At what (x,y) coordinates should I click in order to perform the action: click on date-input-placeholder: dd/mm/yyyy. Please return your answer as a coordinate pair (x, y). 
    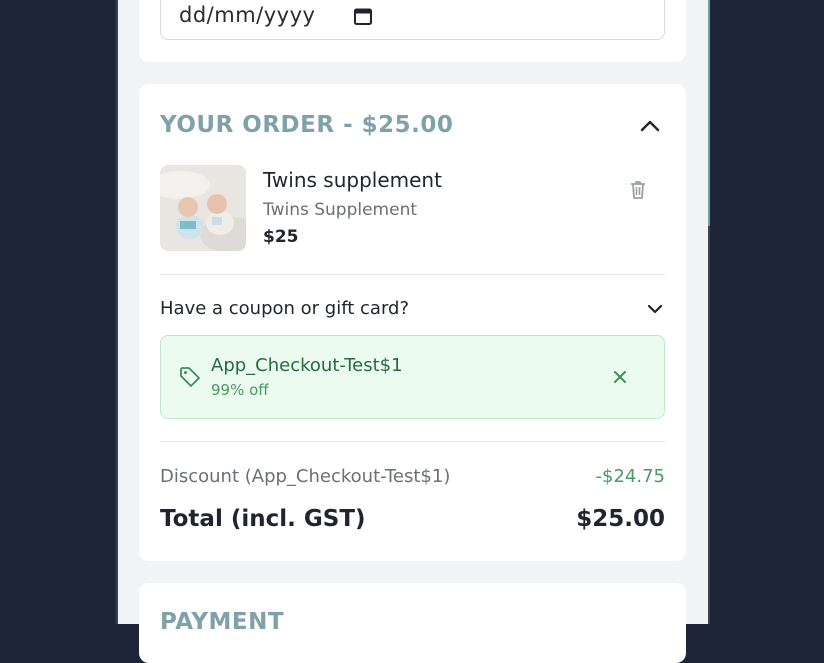
    Looking at the image, I should click on (247, 15).